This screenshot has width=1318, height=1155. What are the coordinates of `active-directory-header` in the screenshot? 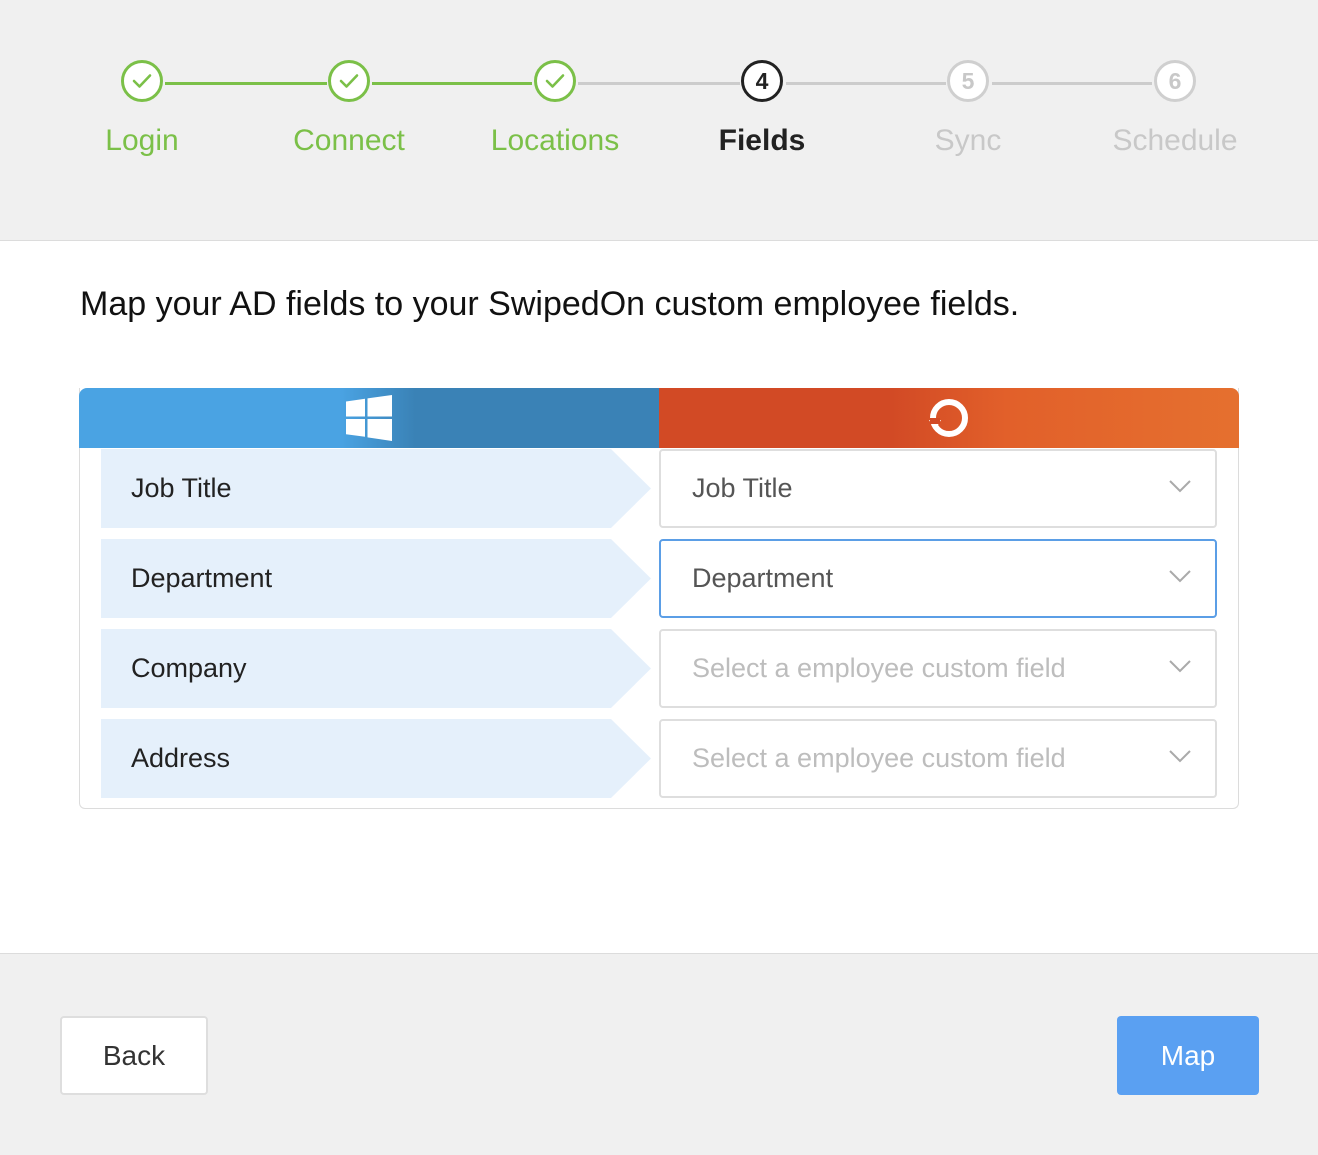 It's located at (369, 418).